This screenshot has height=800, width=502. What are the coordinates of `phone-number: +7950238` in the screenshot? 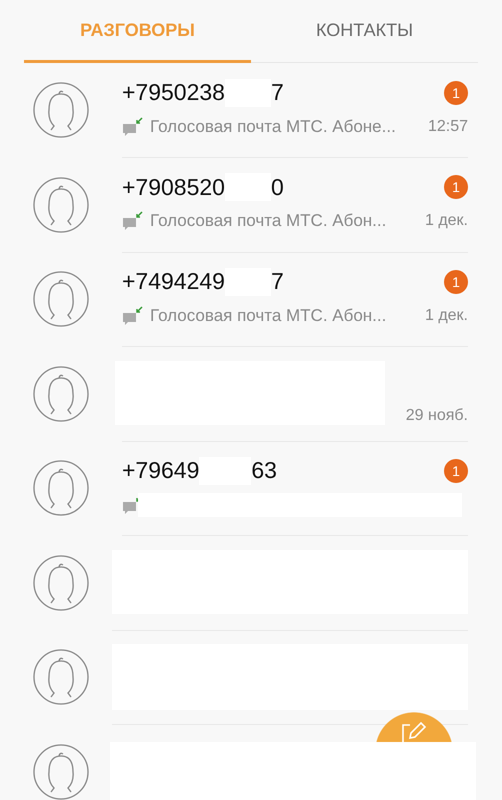 It's located at (173, 92).